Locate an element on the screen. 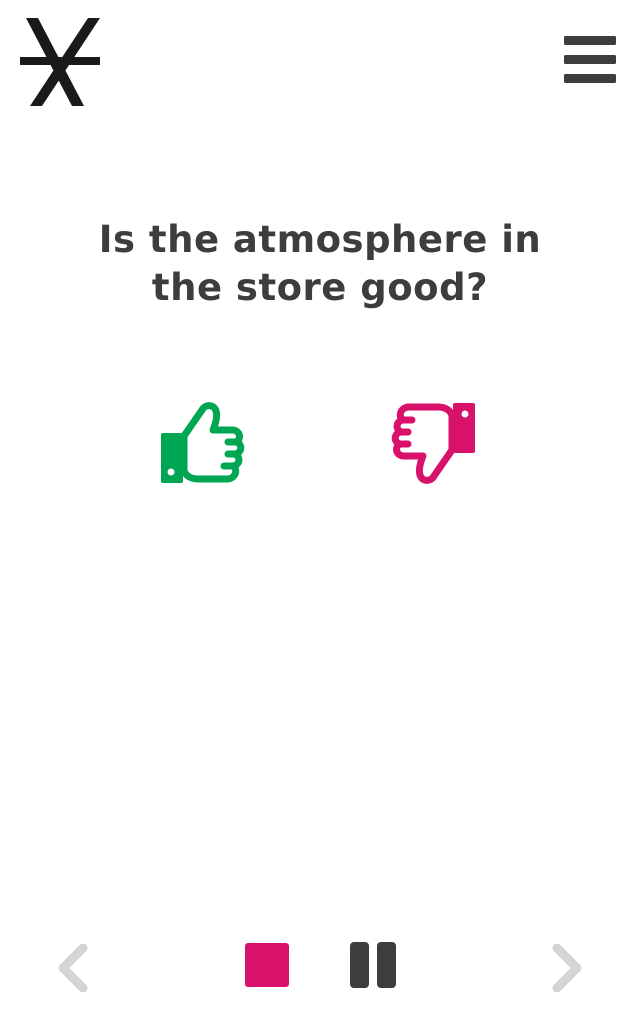  hamburger-menu-icon is located at coordinates (590, 59).